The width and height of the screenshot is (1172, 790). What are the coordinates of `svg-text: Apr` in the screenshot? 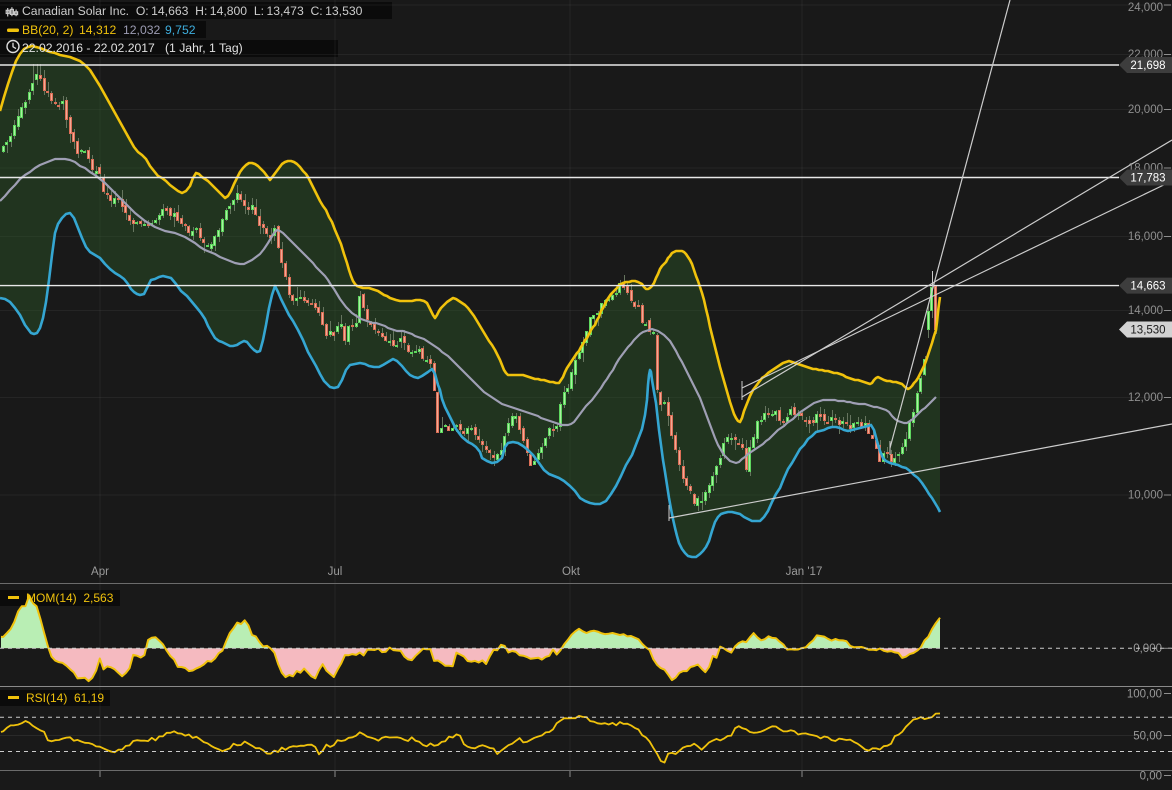 It's located at (100, 572).